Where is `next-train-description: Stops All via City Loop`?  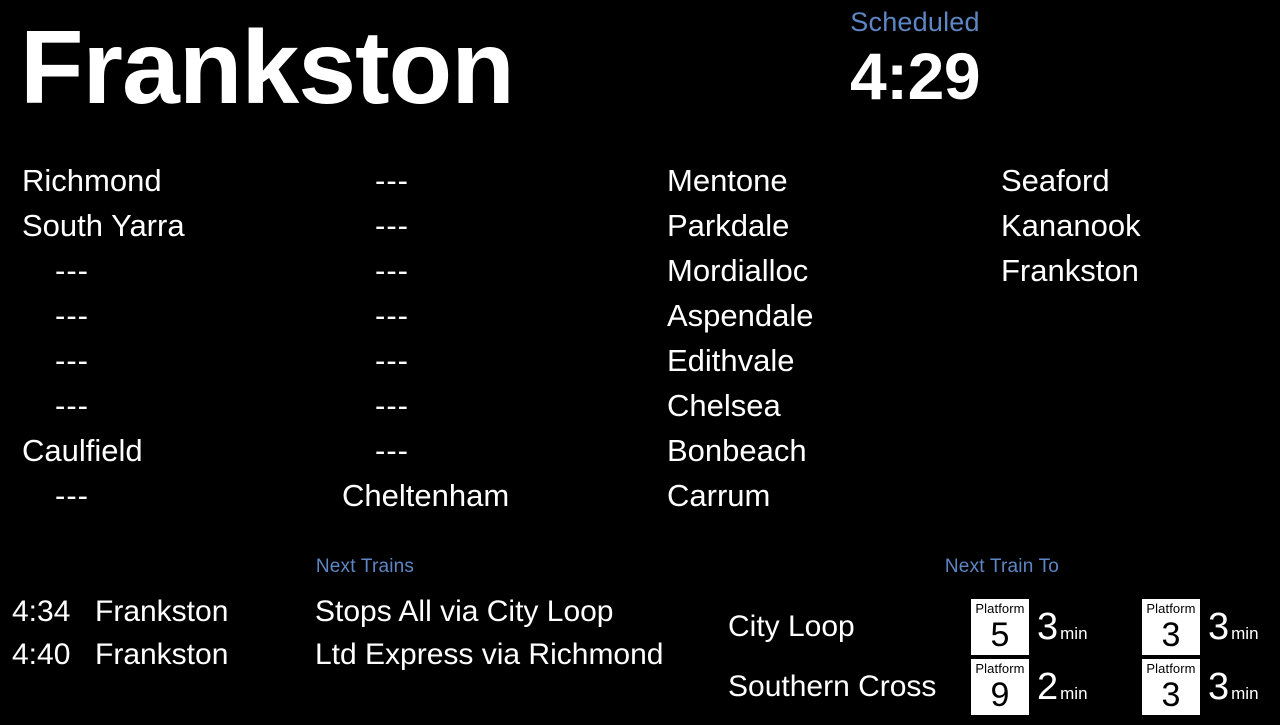
next-train-description: Stops All via City Loop is located at coordinates (464, 611).